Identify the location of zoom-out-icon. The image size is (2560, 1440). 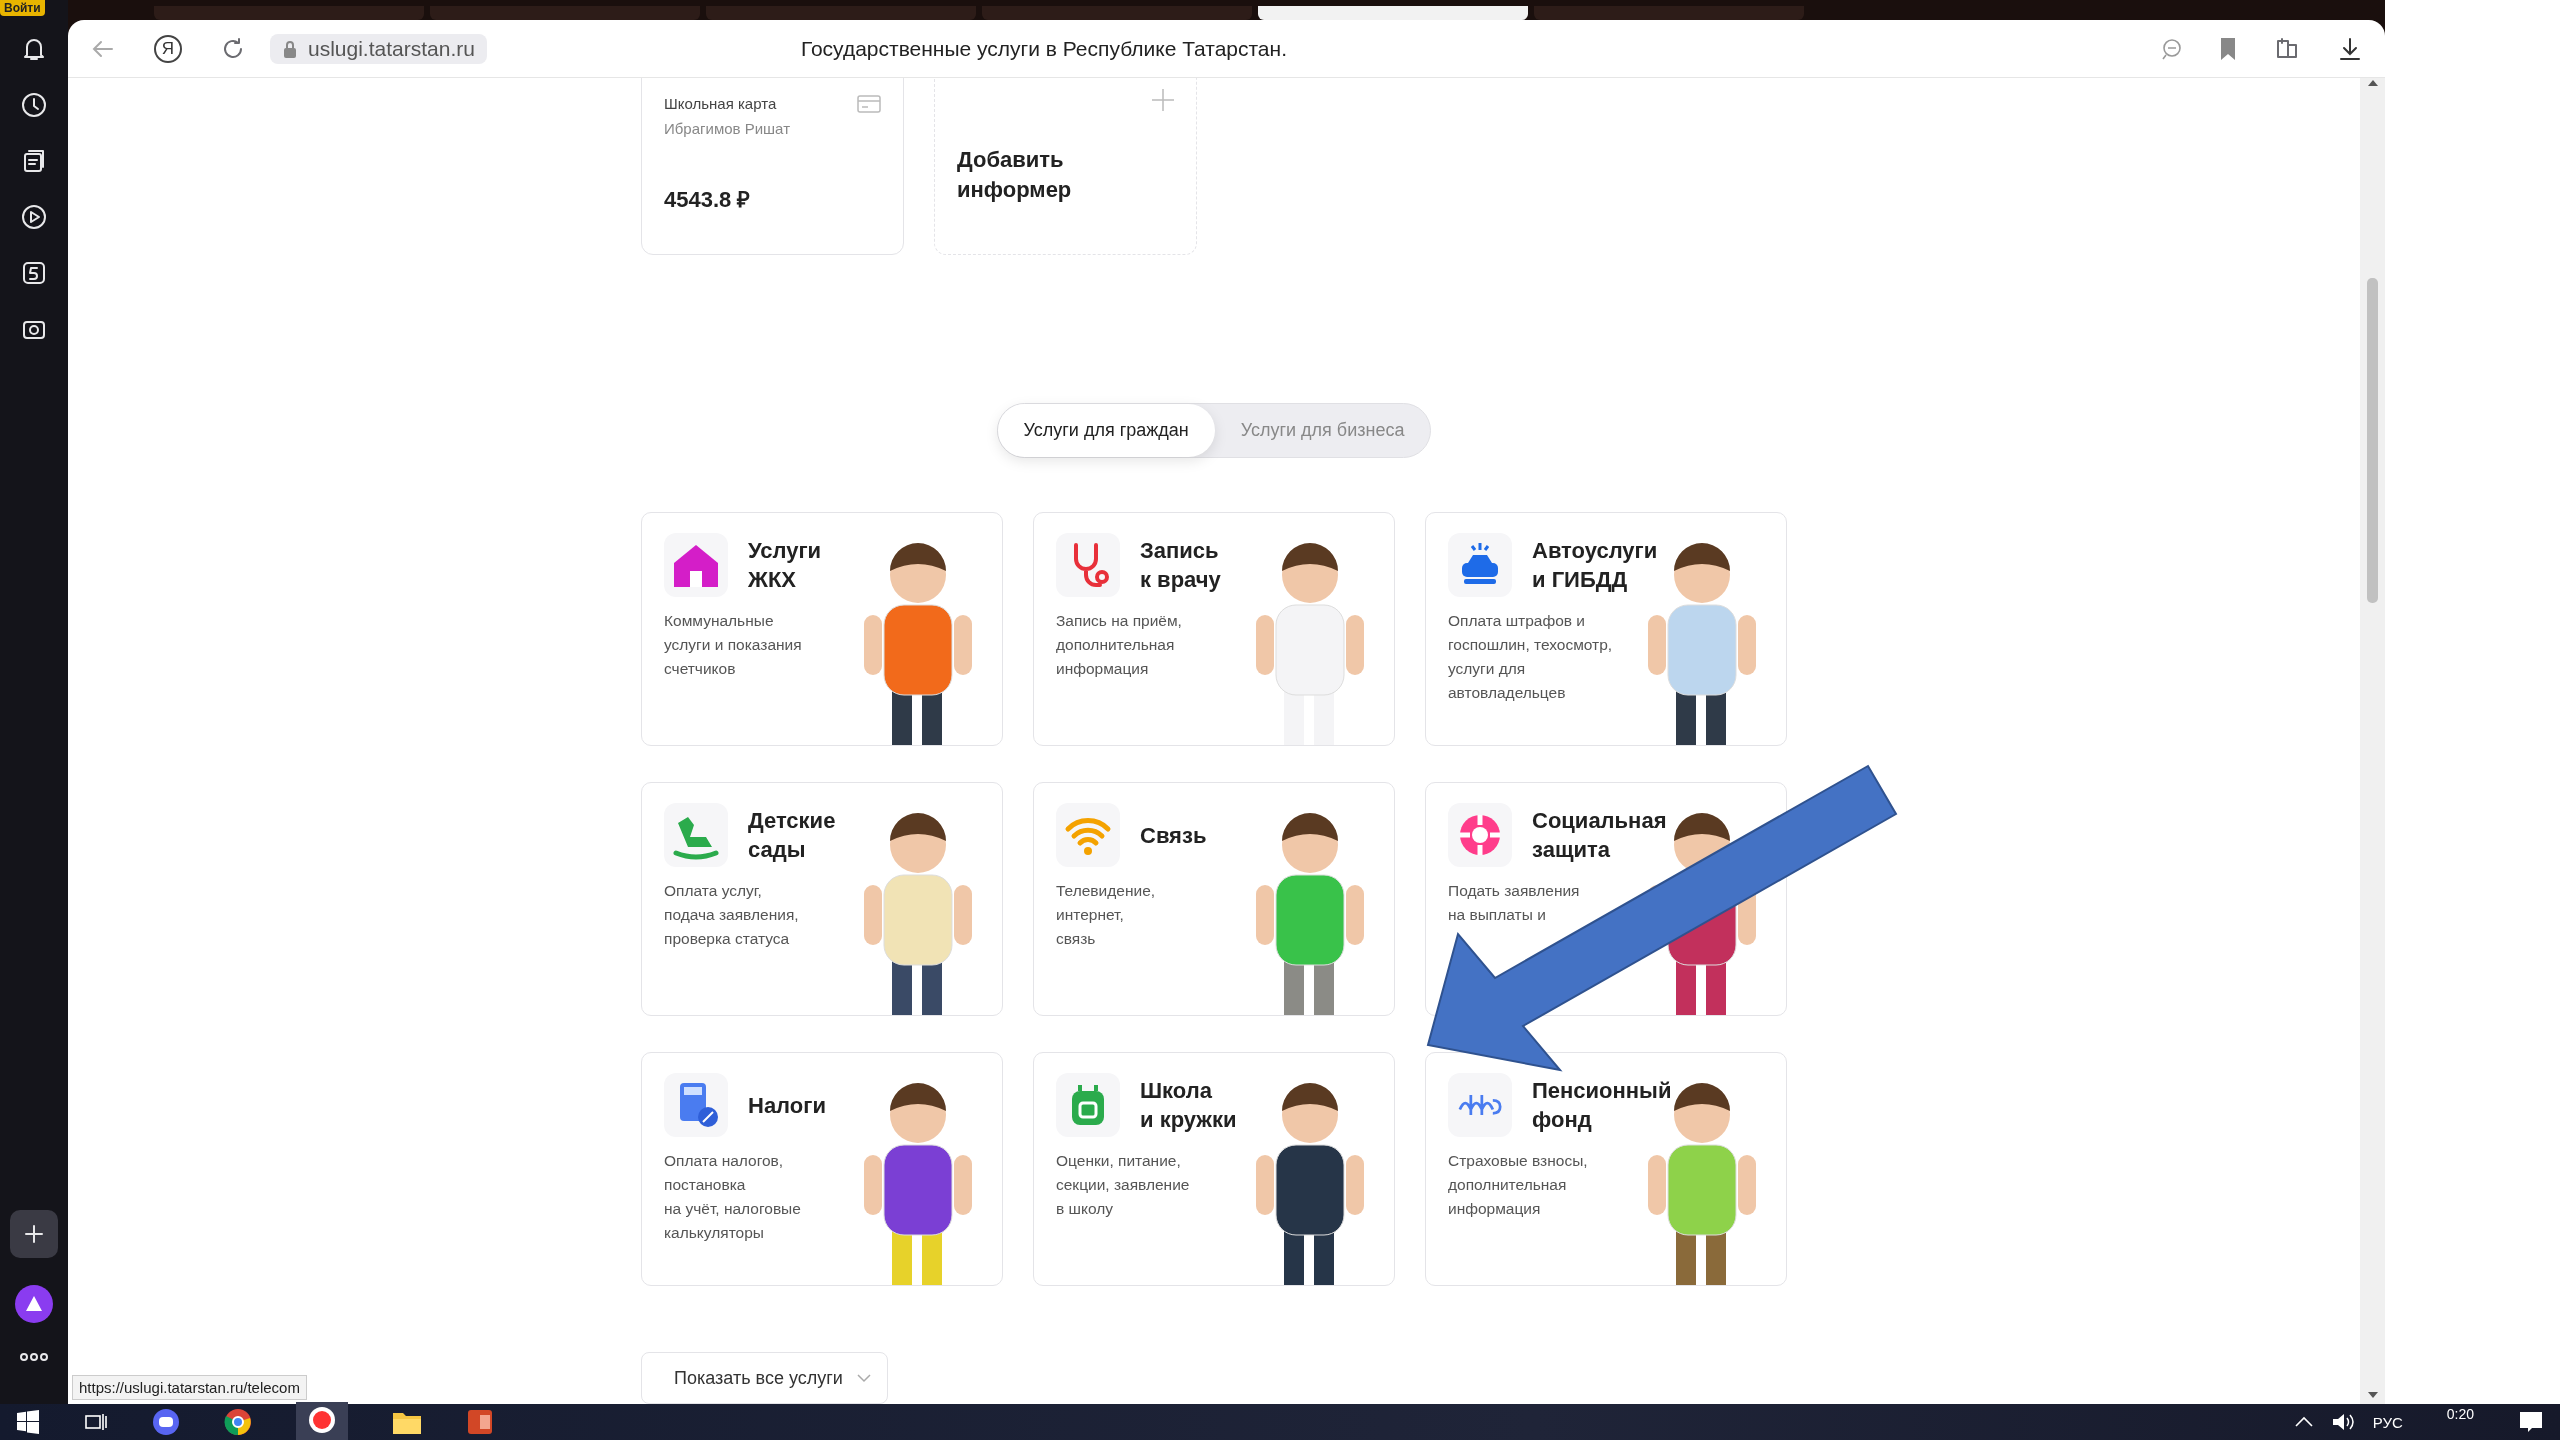
(2172, 48).